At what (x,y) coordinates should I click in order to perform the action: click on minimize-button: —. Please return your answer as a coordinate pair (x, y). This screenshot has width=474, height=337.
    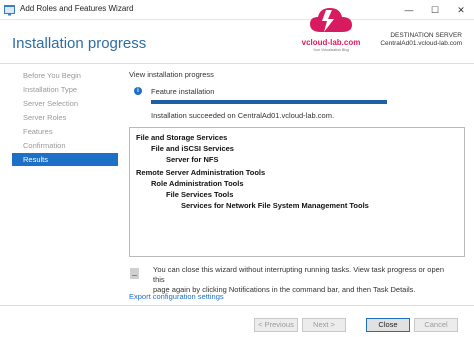
    Looking at the image, I should click on (409, 10).